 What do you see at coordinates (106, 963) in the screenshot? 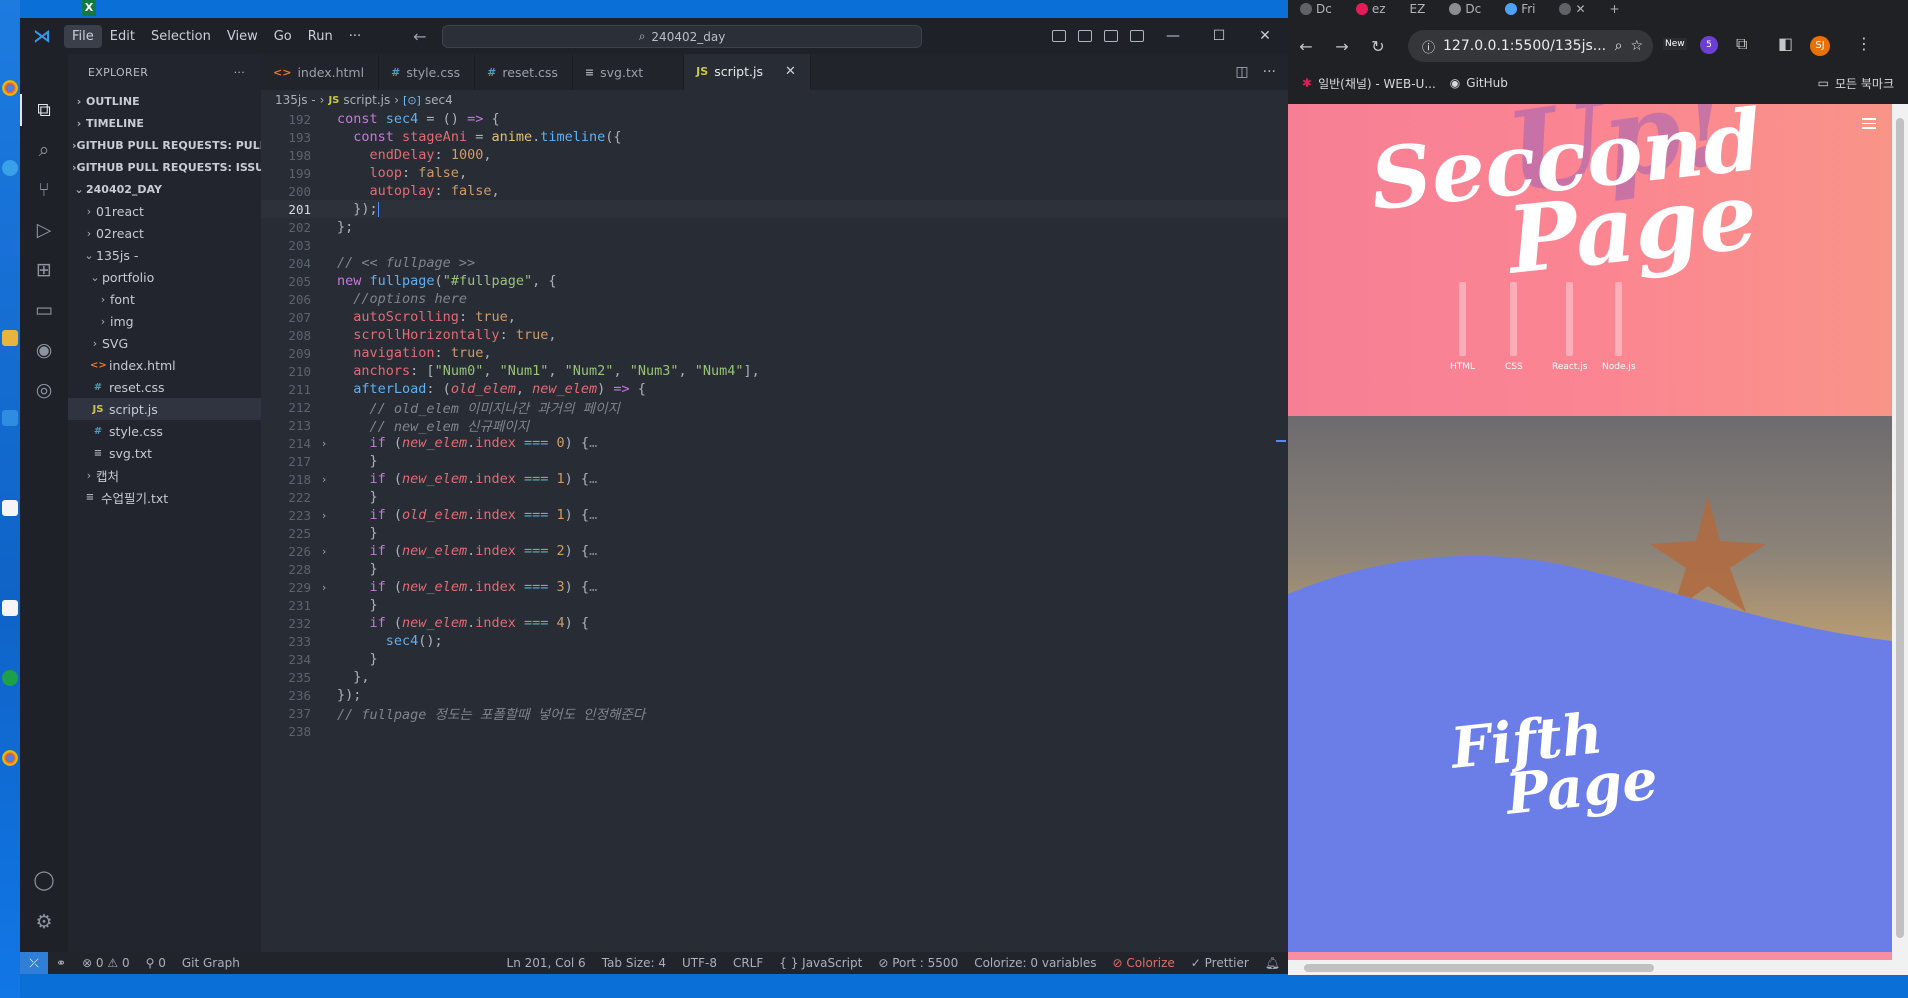
I see `problems-status: ⊗ 0 ⚠ 0` at bounding box center [106, 963].